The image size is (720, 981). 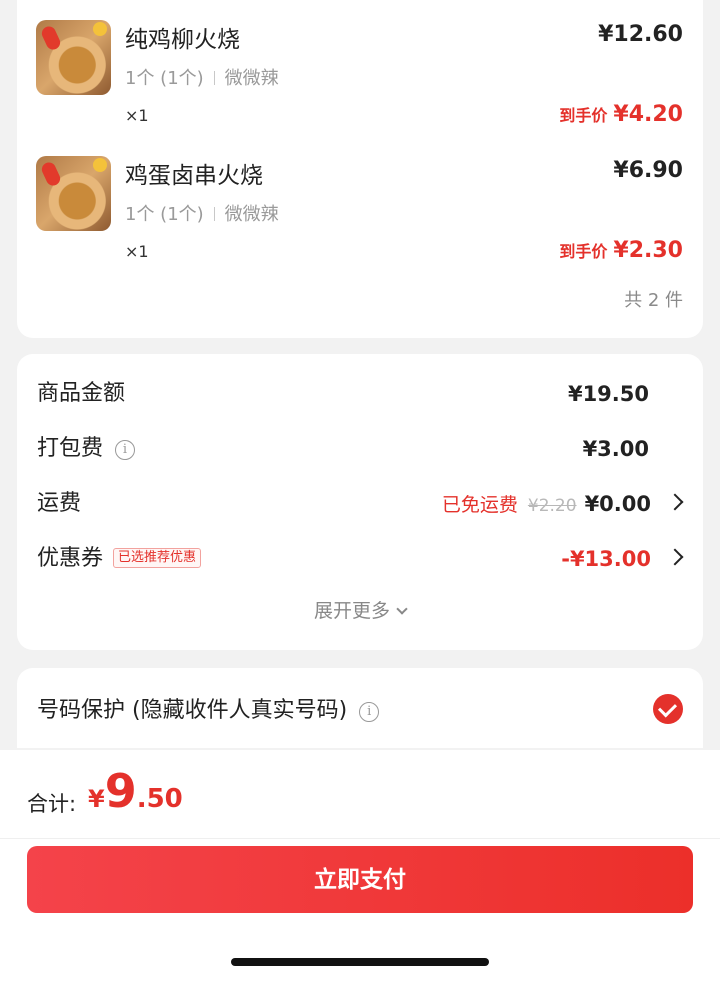 I want to click on expand-more-label: 展开更多, so click(x=351, y=611).